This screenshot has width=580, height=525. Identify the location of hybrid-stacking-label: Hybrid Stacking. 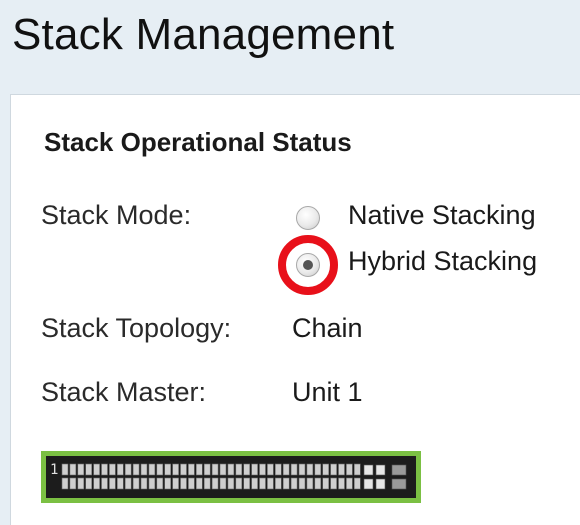
(442, 261).